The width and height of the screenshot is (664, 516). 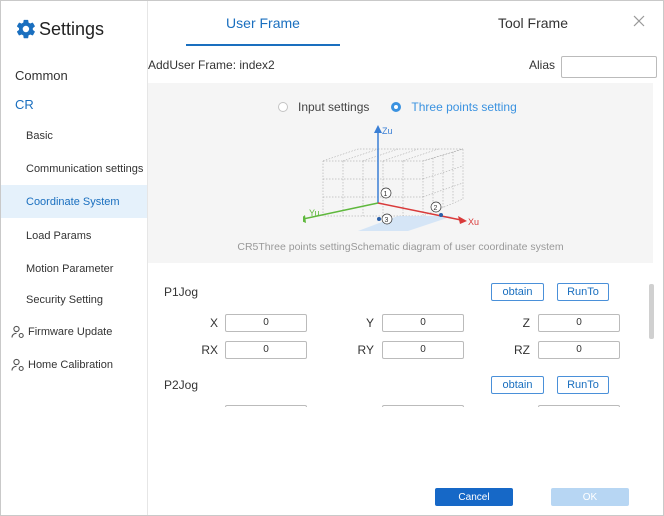 What do you see at coordinates (209, 350) in the screenshot?
I see `p1-rx-label: RX` at bounding box center [209, 350].